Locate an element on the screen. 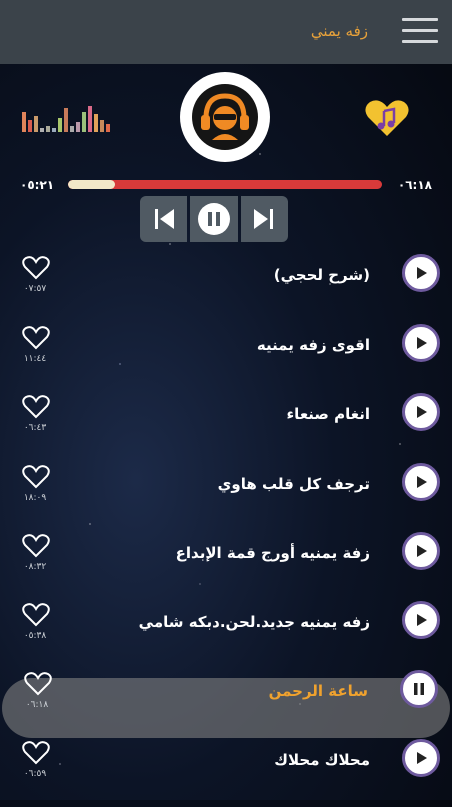 The height and width of the screenshot is (807, 452). track-row: ٠٨:٣٢ زفة يمنيه أورج قمة الإبداع is located at coordinates (226, 566).